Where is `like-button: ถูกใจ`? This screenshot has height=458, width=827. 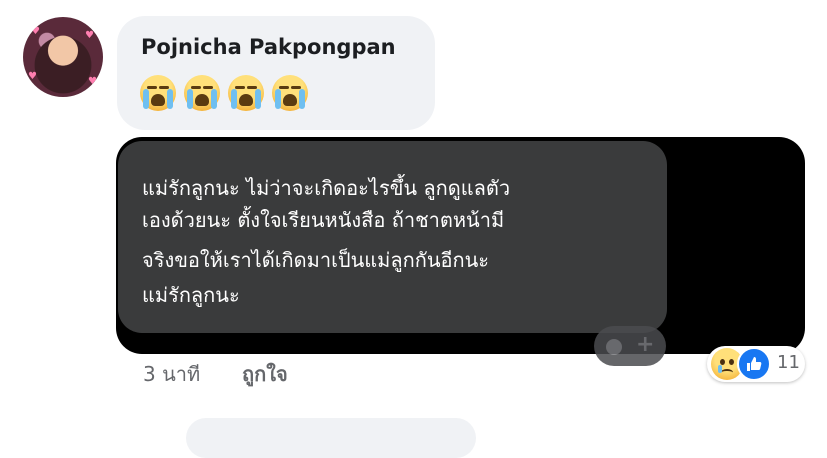
like-button: ถูกใจ is located at coordinates (265, 374).